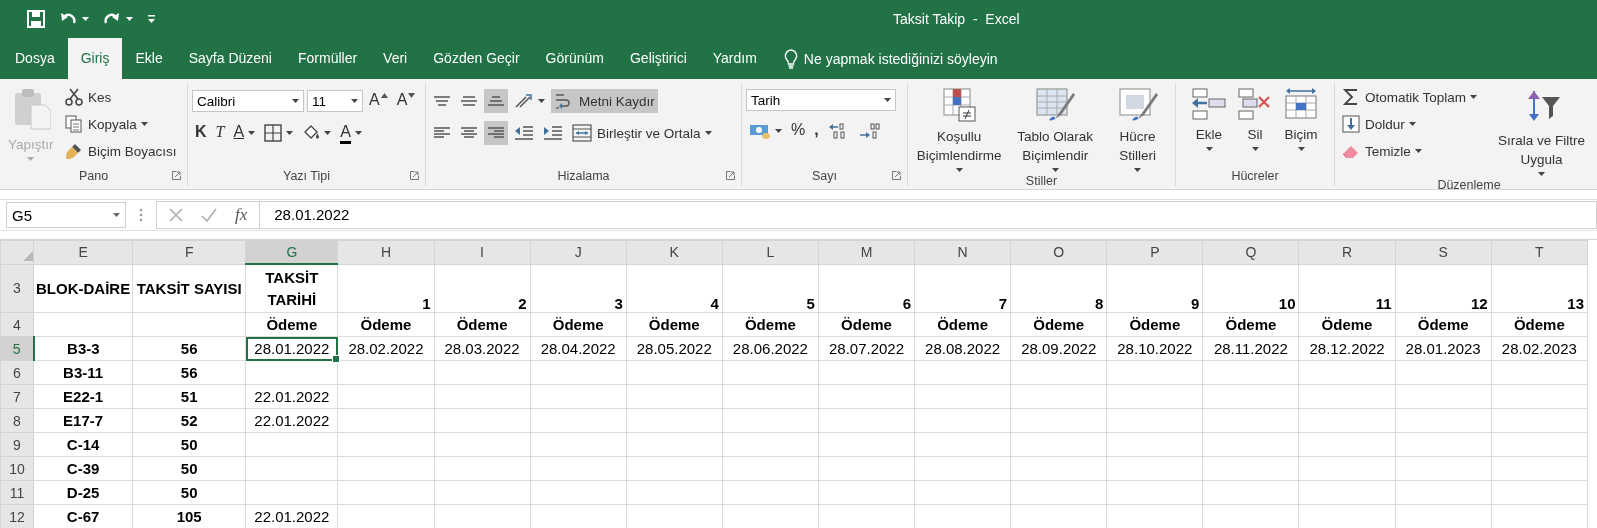 This screenshot has height=528, width=1597. Describe the element at coordinates (821, 100) in the screenshot. I see `dropdown-field: Tarih` at that location.